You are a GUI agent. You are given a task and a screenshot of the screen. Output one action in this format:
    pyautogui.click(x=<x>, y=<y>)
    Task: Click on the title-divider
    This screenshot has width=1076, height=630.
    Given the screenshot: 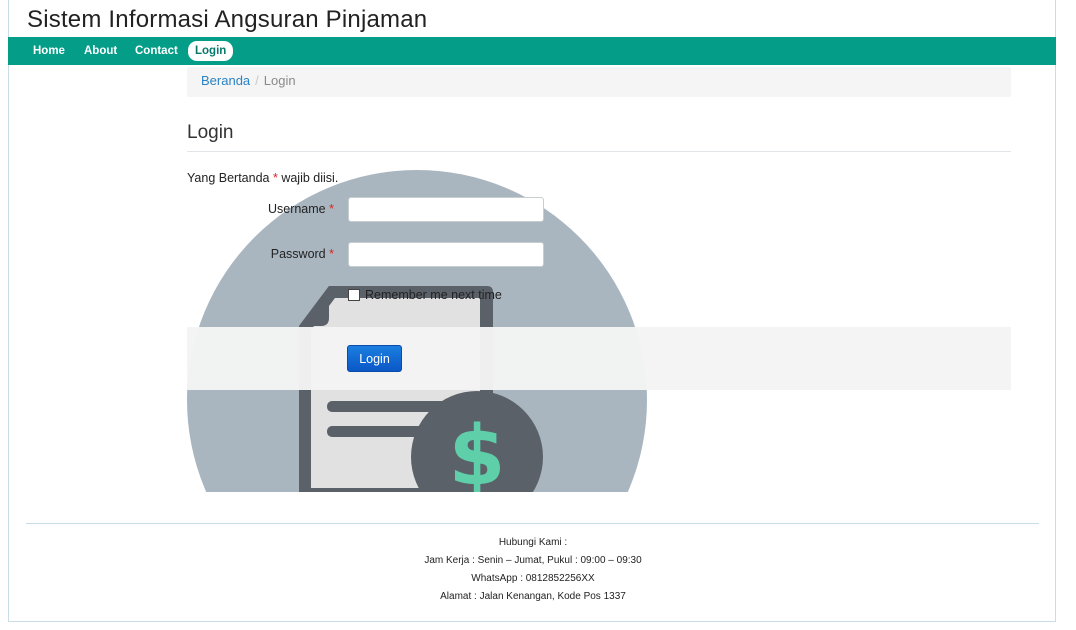 What is the action you would take?
    pyautogui.click(x=599, y=151)
    